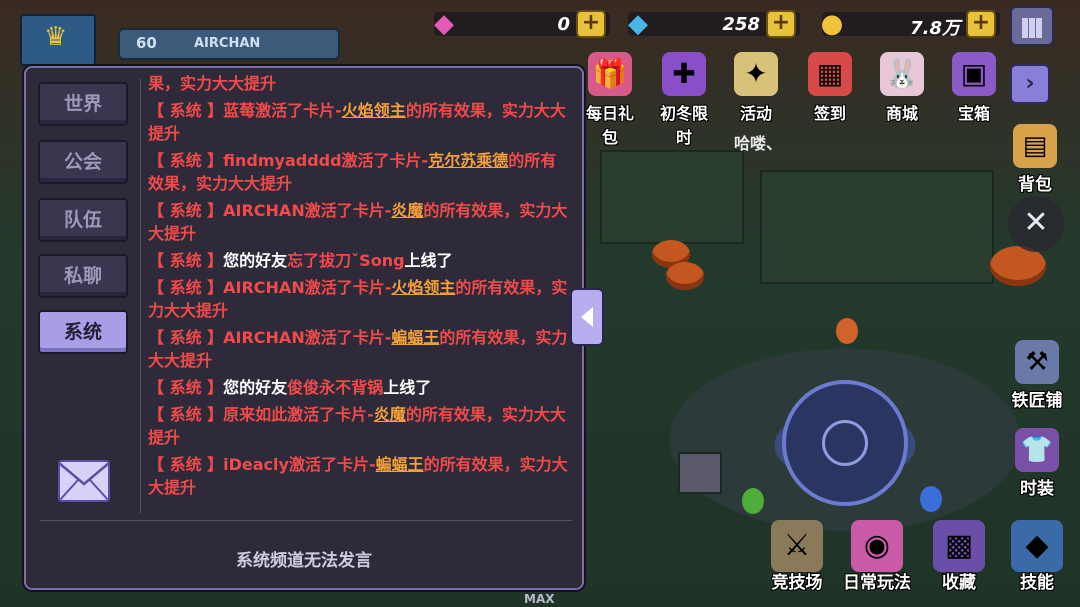  I want to click on add-gold-button: +, so click(981, 24).